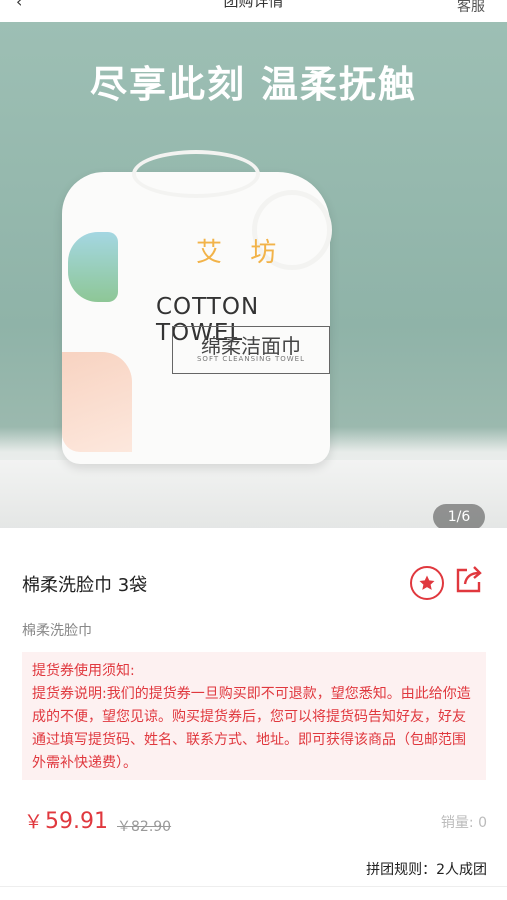 This screenshot has height=900, width=507. I want to click on price-value: 59.91, so click(76, 821).